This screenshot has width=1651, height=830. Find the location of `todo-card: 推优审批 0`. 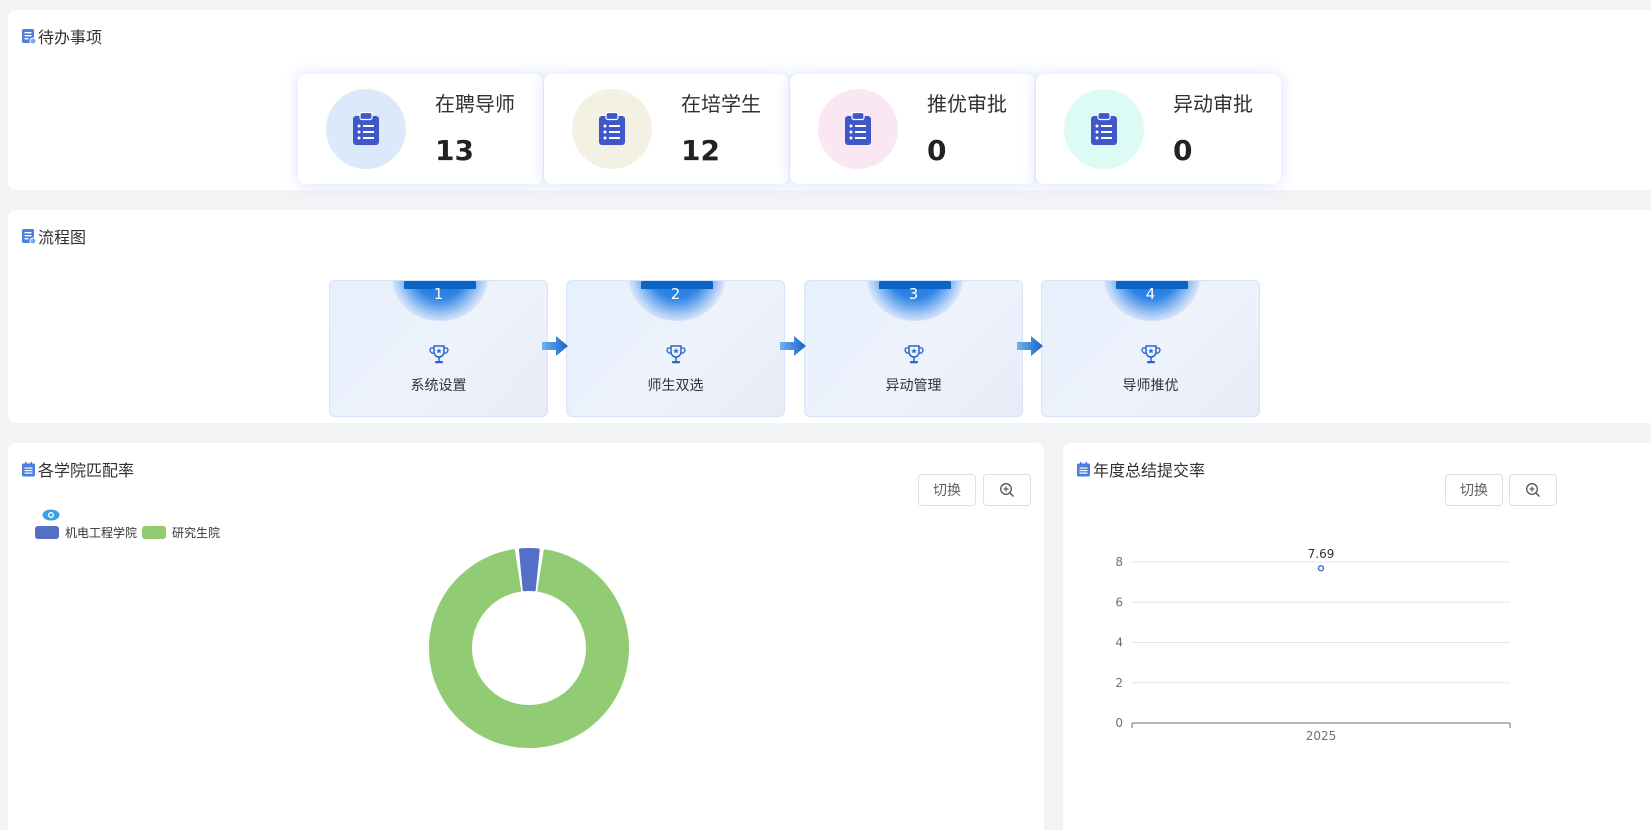

todo-card: 推优审批 0 is located at coordinates (912, 129).